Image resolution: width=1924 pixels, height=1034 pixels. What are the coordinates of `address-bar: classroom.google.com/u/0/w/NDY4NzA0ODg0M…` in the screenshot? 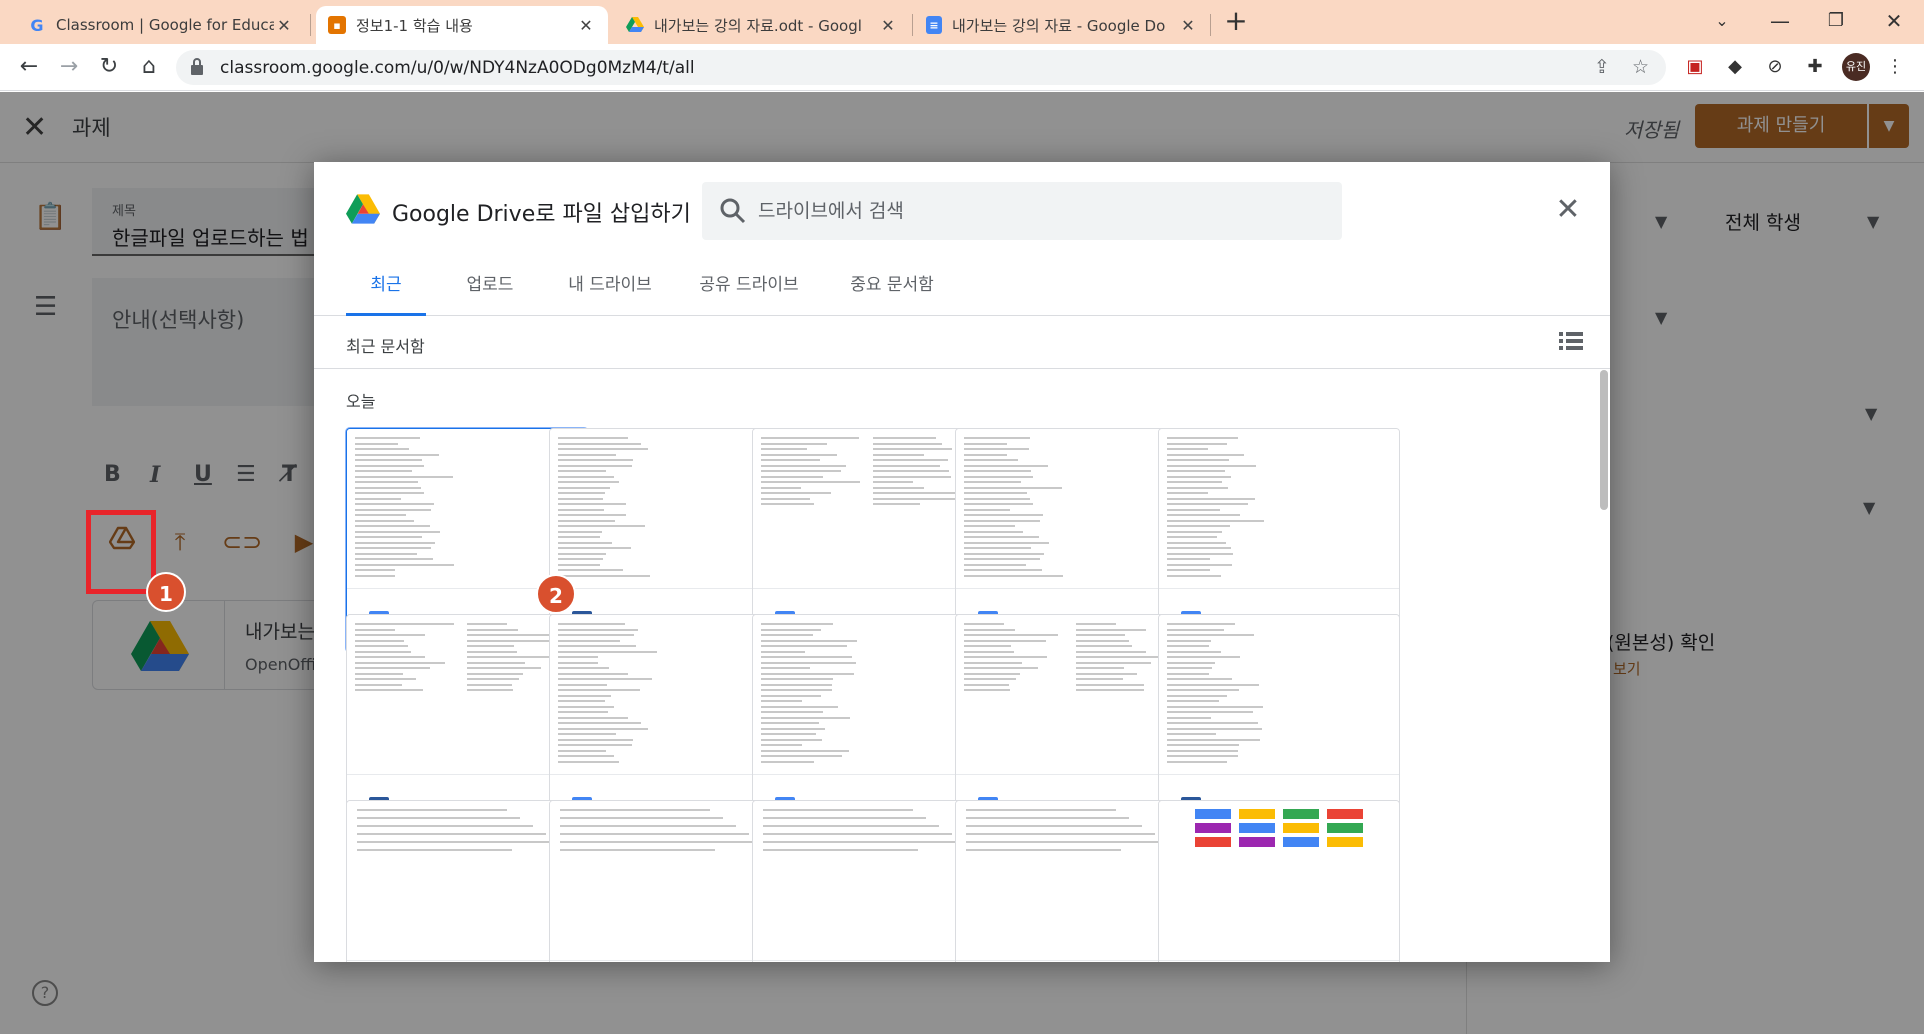 It's located at (921, 67).